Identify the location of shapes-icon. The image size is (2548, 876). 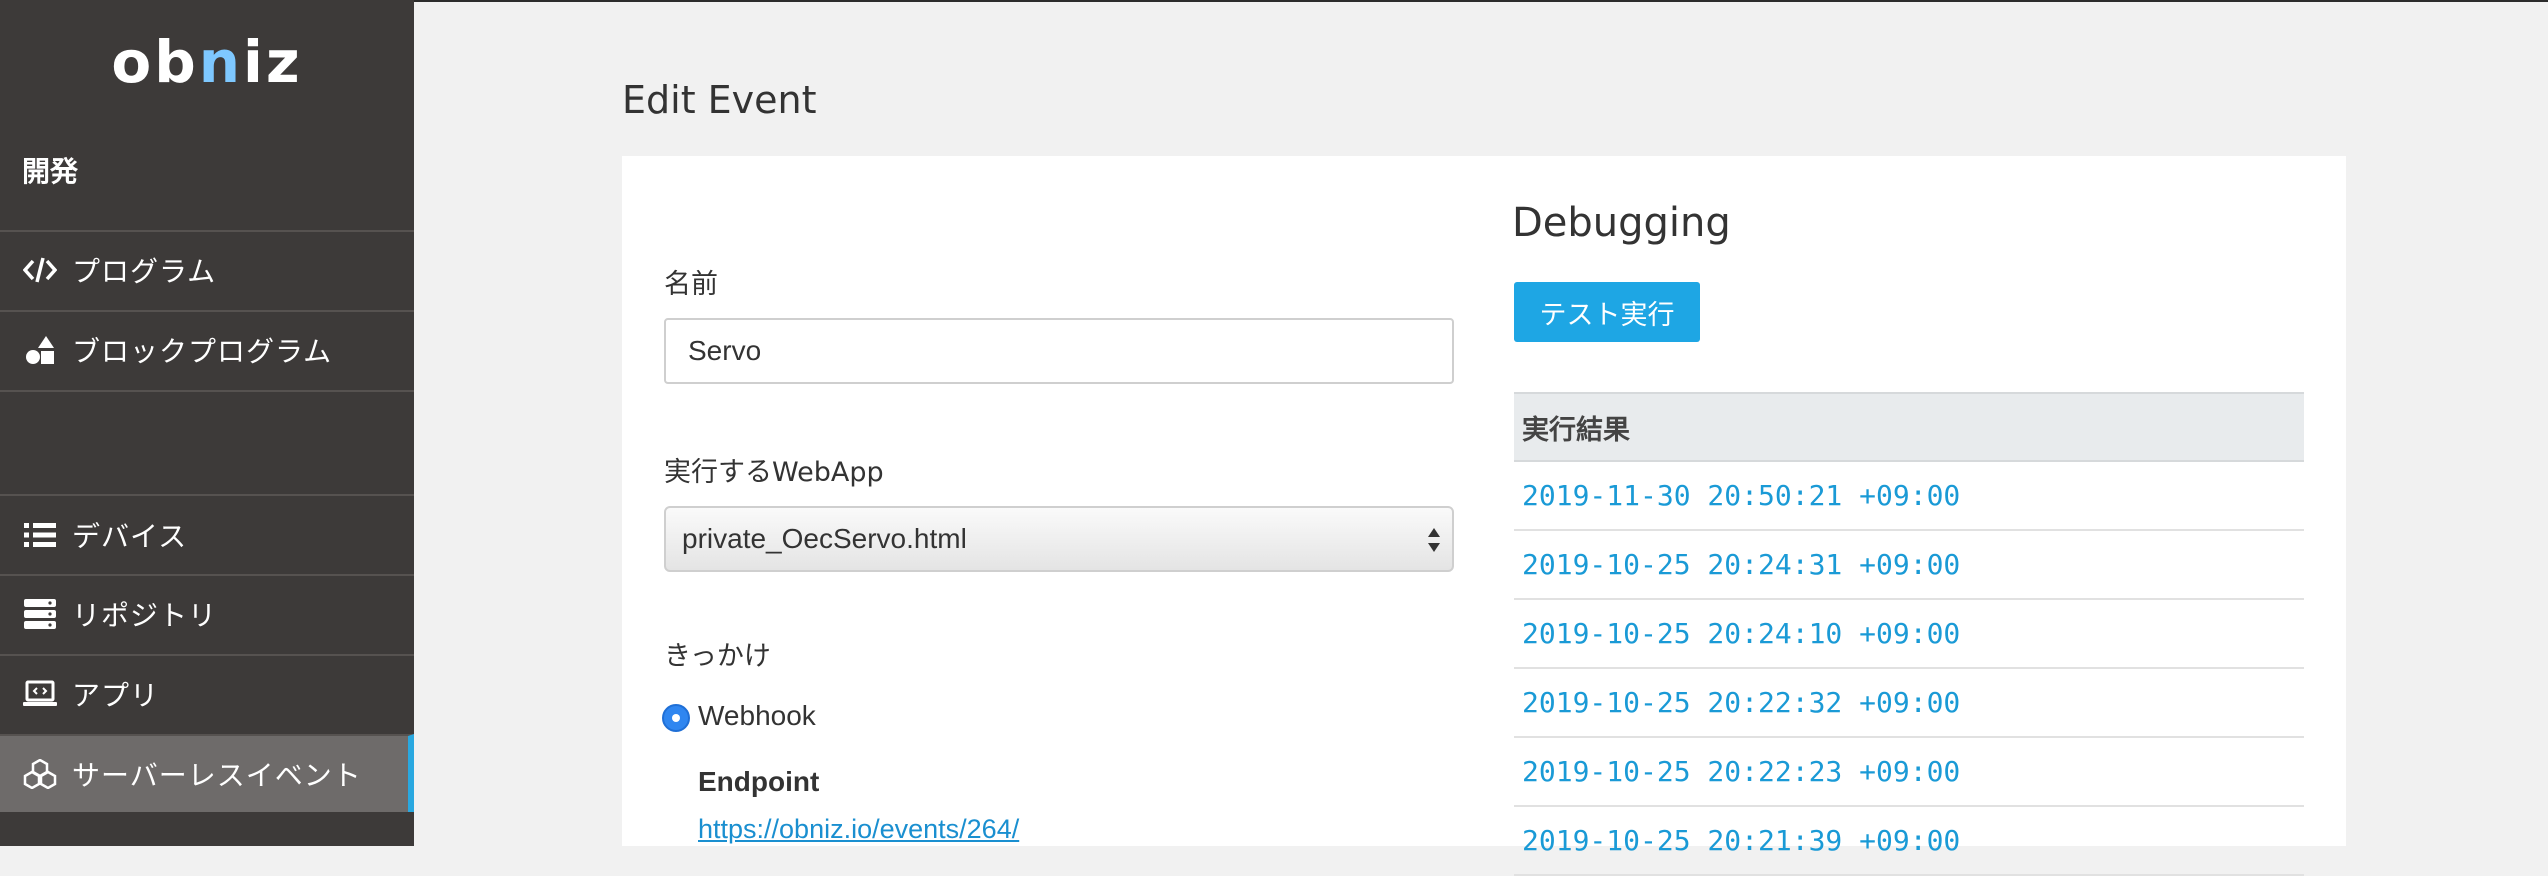
(40, 350).